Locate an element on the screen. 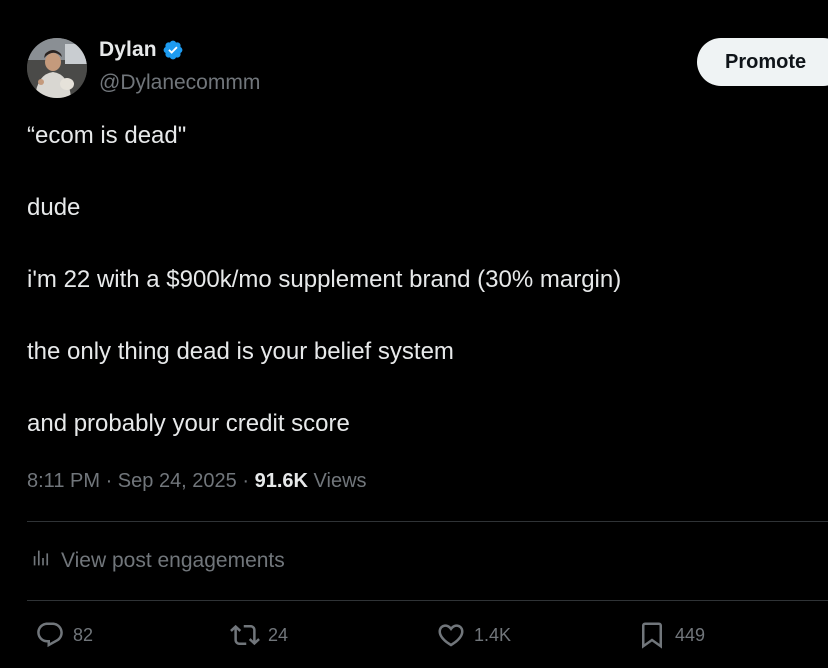 The image size is (828, 668). views-count: 91.6K is located at coordinates (281, 481).